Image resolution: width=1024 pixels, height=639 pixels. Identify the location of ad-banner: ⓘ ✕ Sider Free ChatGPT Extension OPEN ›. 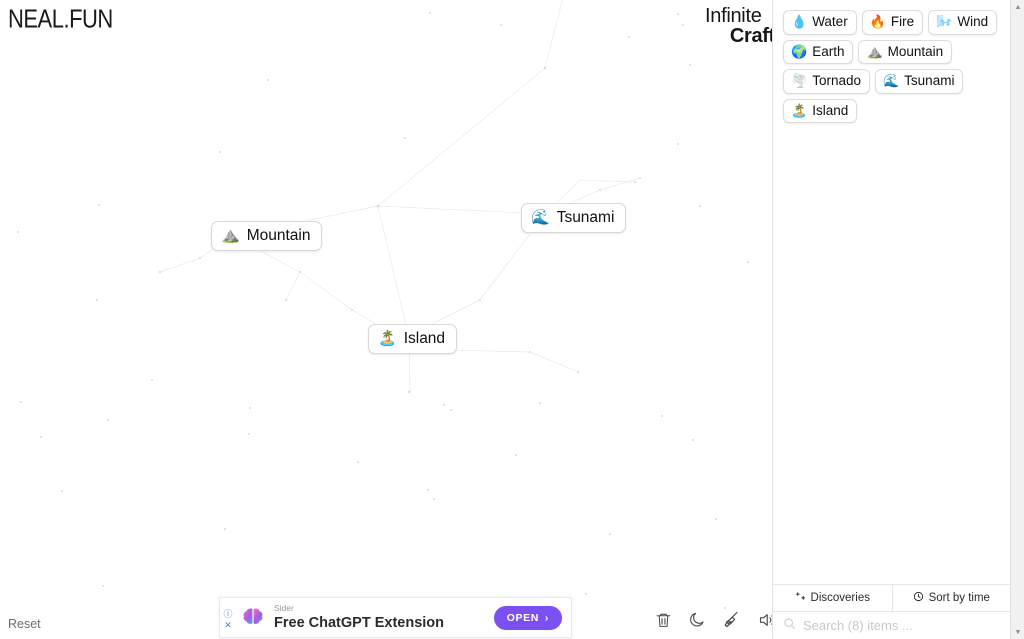
(395, 617).